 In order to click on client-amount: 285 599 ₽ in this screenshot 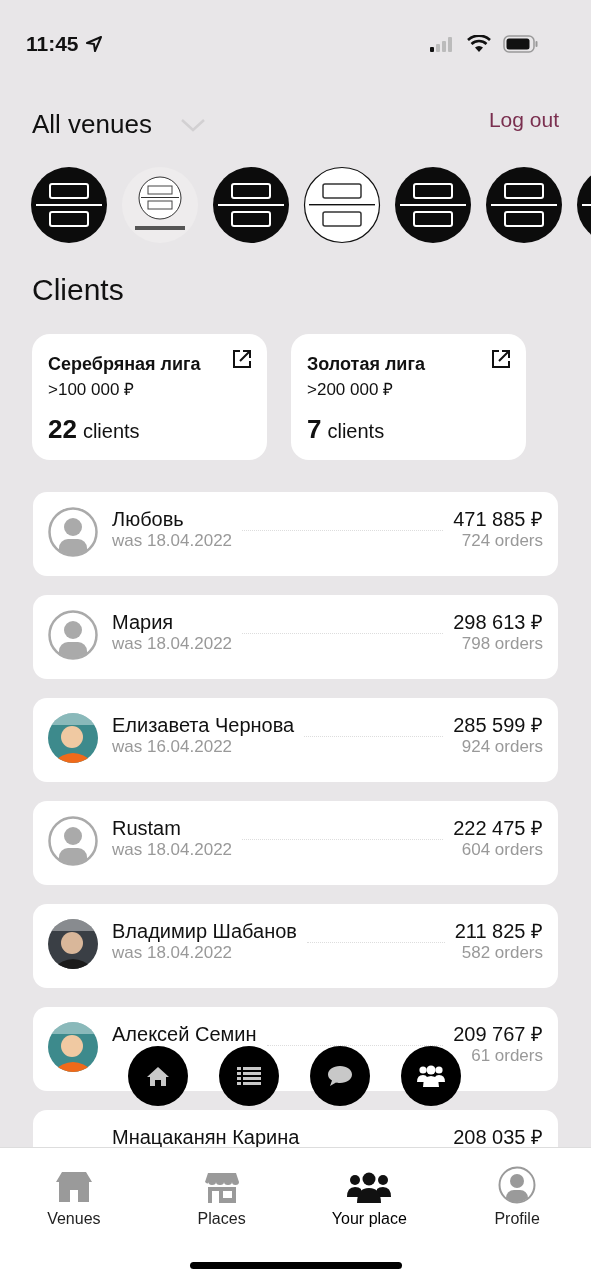, I will do `click(498, 725)`.